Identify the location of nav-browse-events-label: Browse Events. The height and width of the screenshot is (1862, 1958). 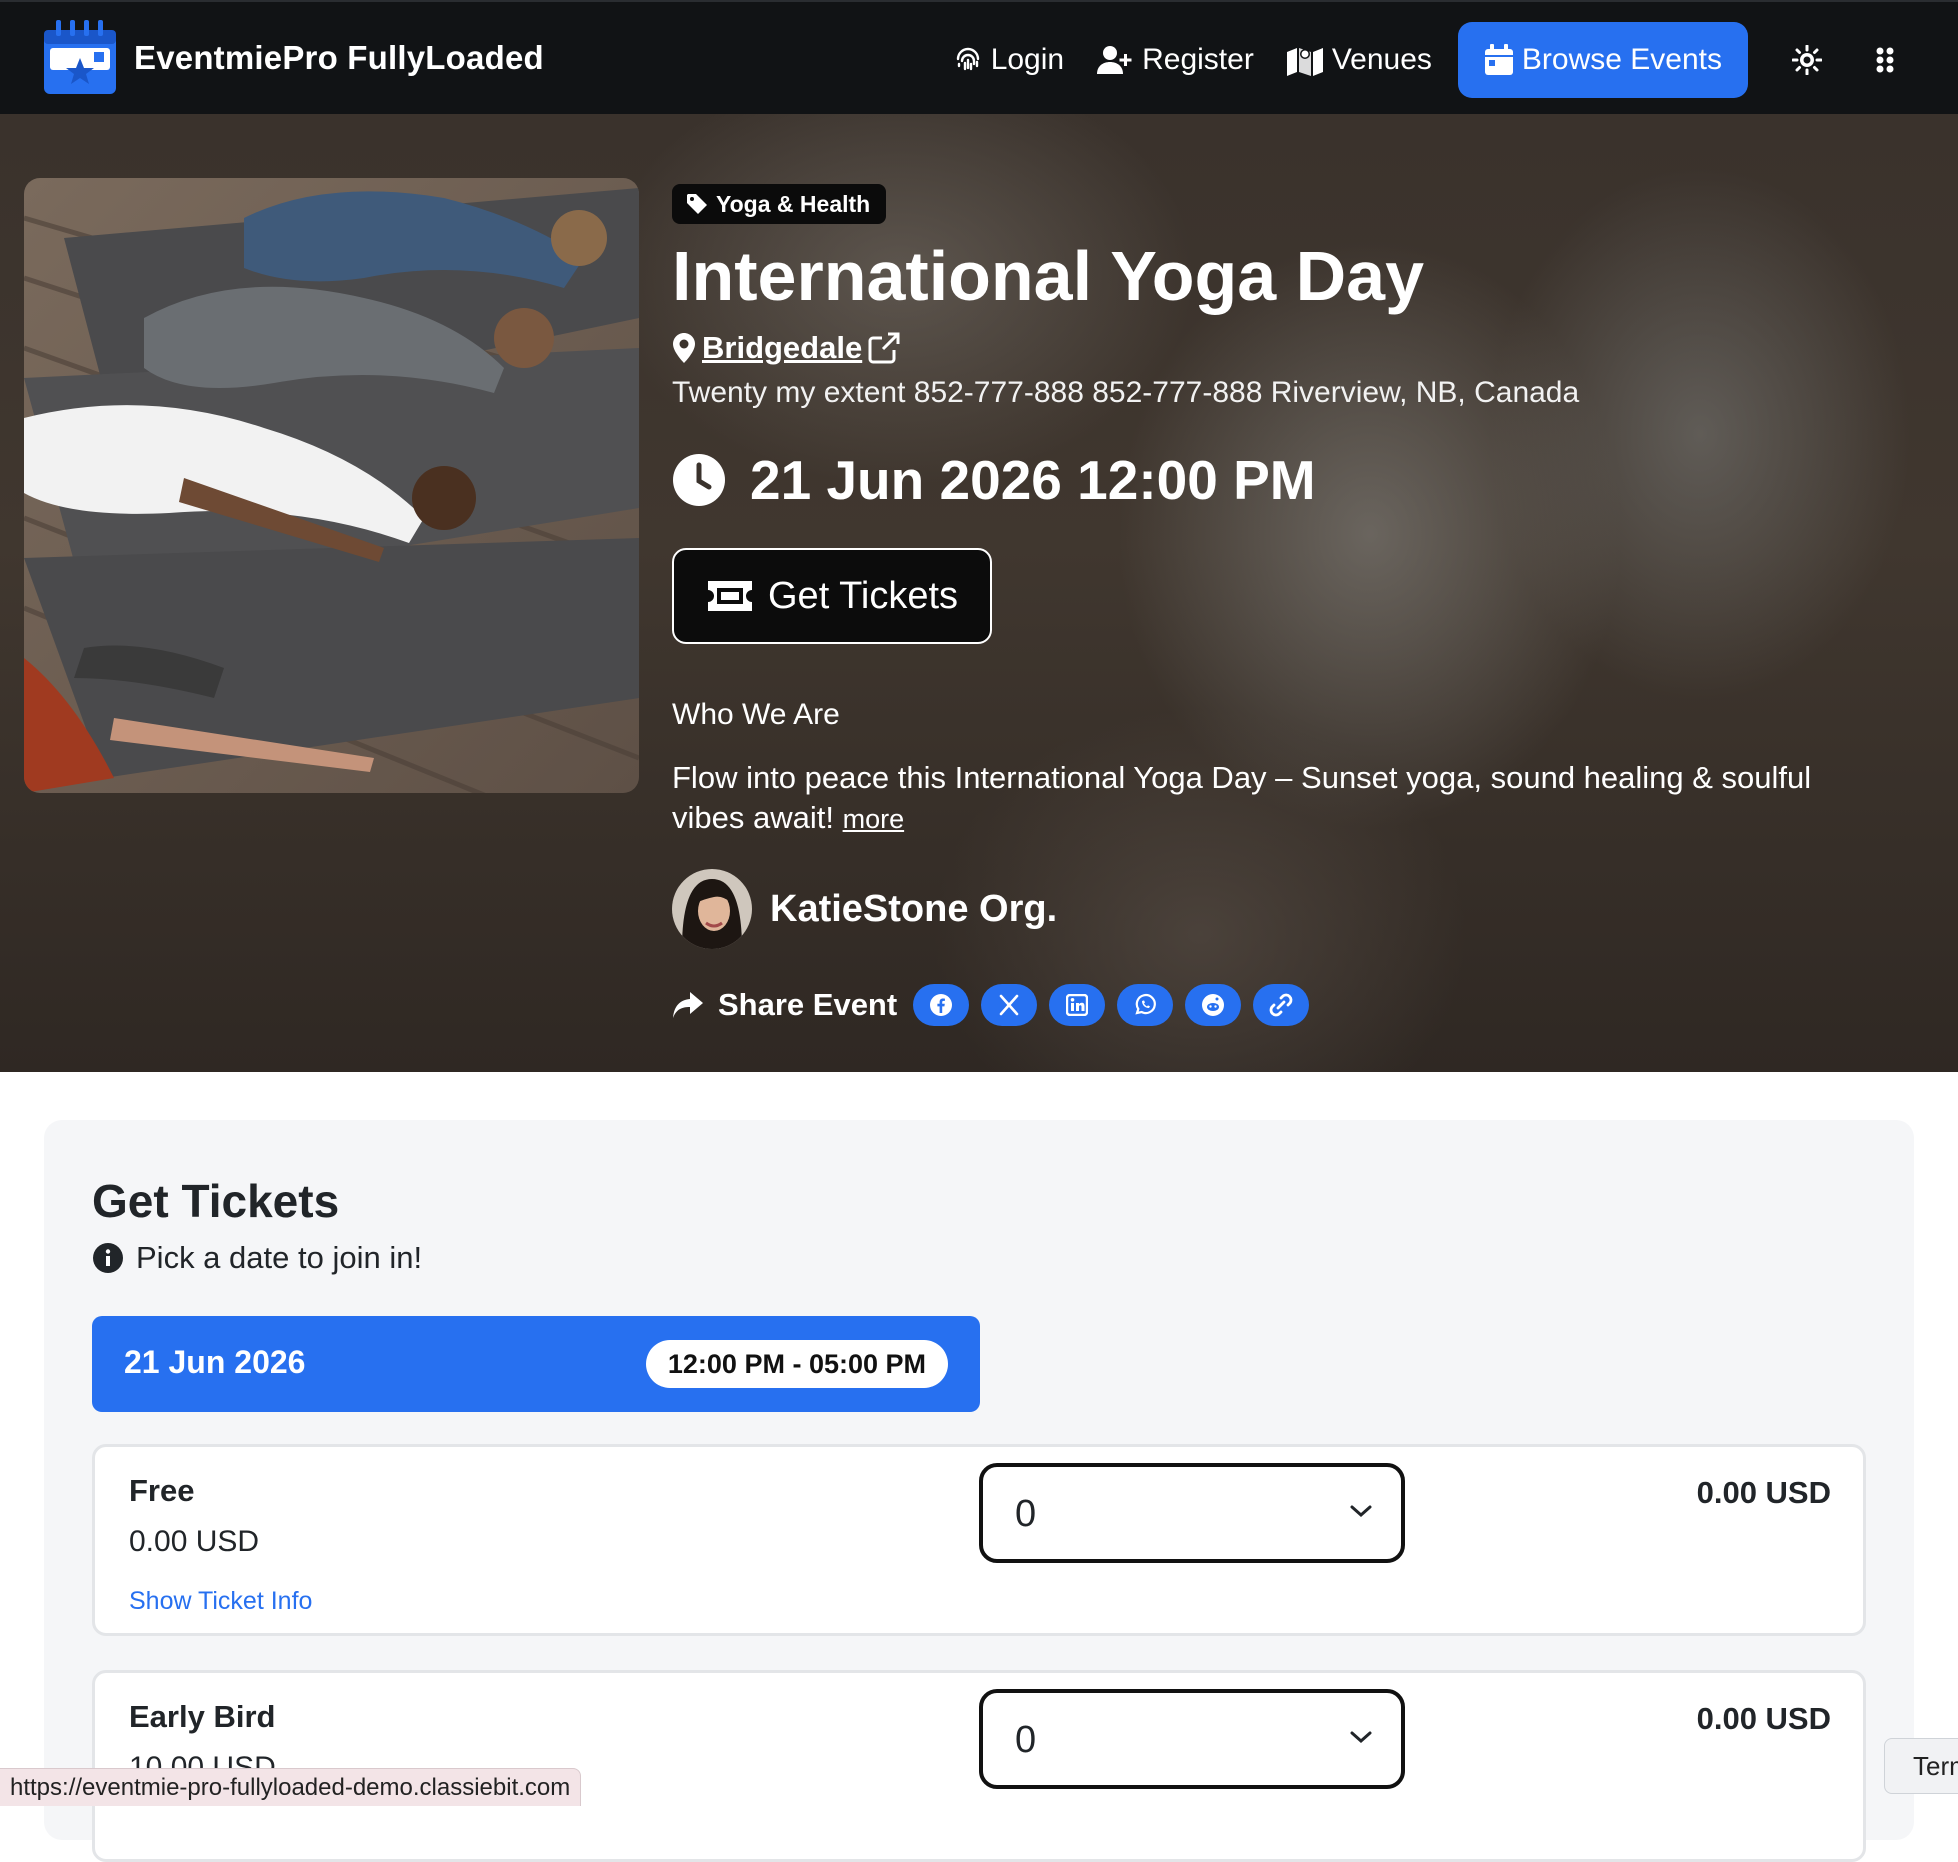
(1621, 59).